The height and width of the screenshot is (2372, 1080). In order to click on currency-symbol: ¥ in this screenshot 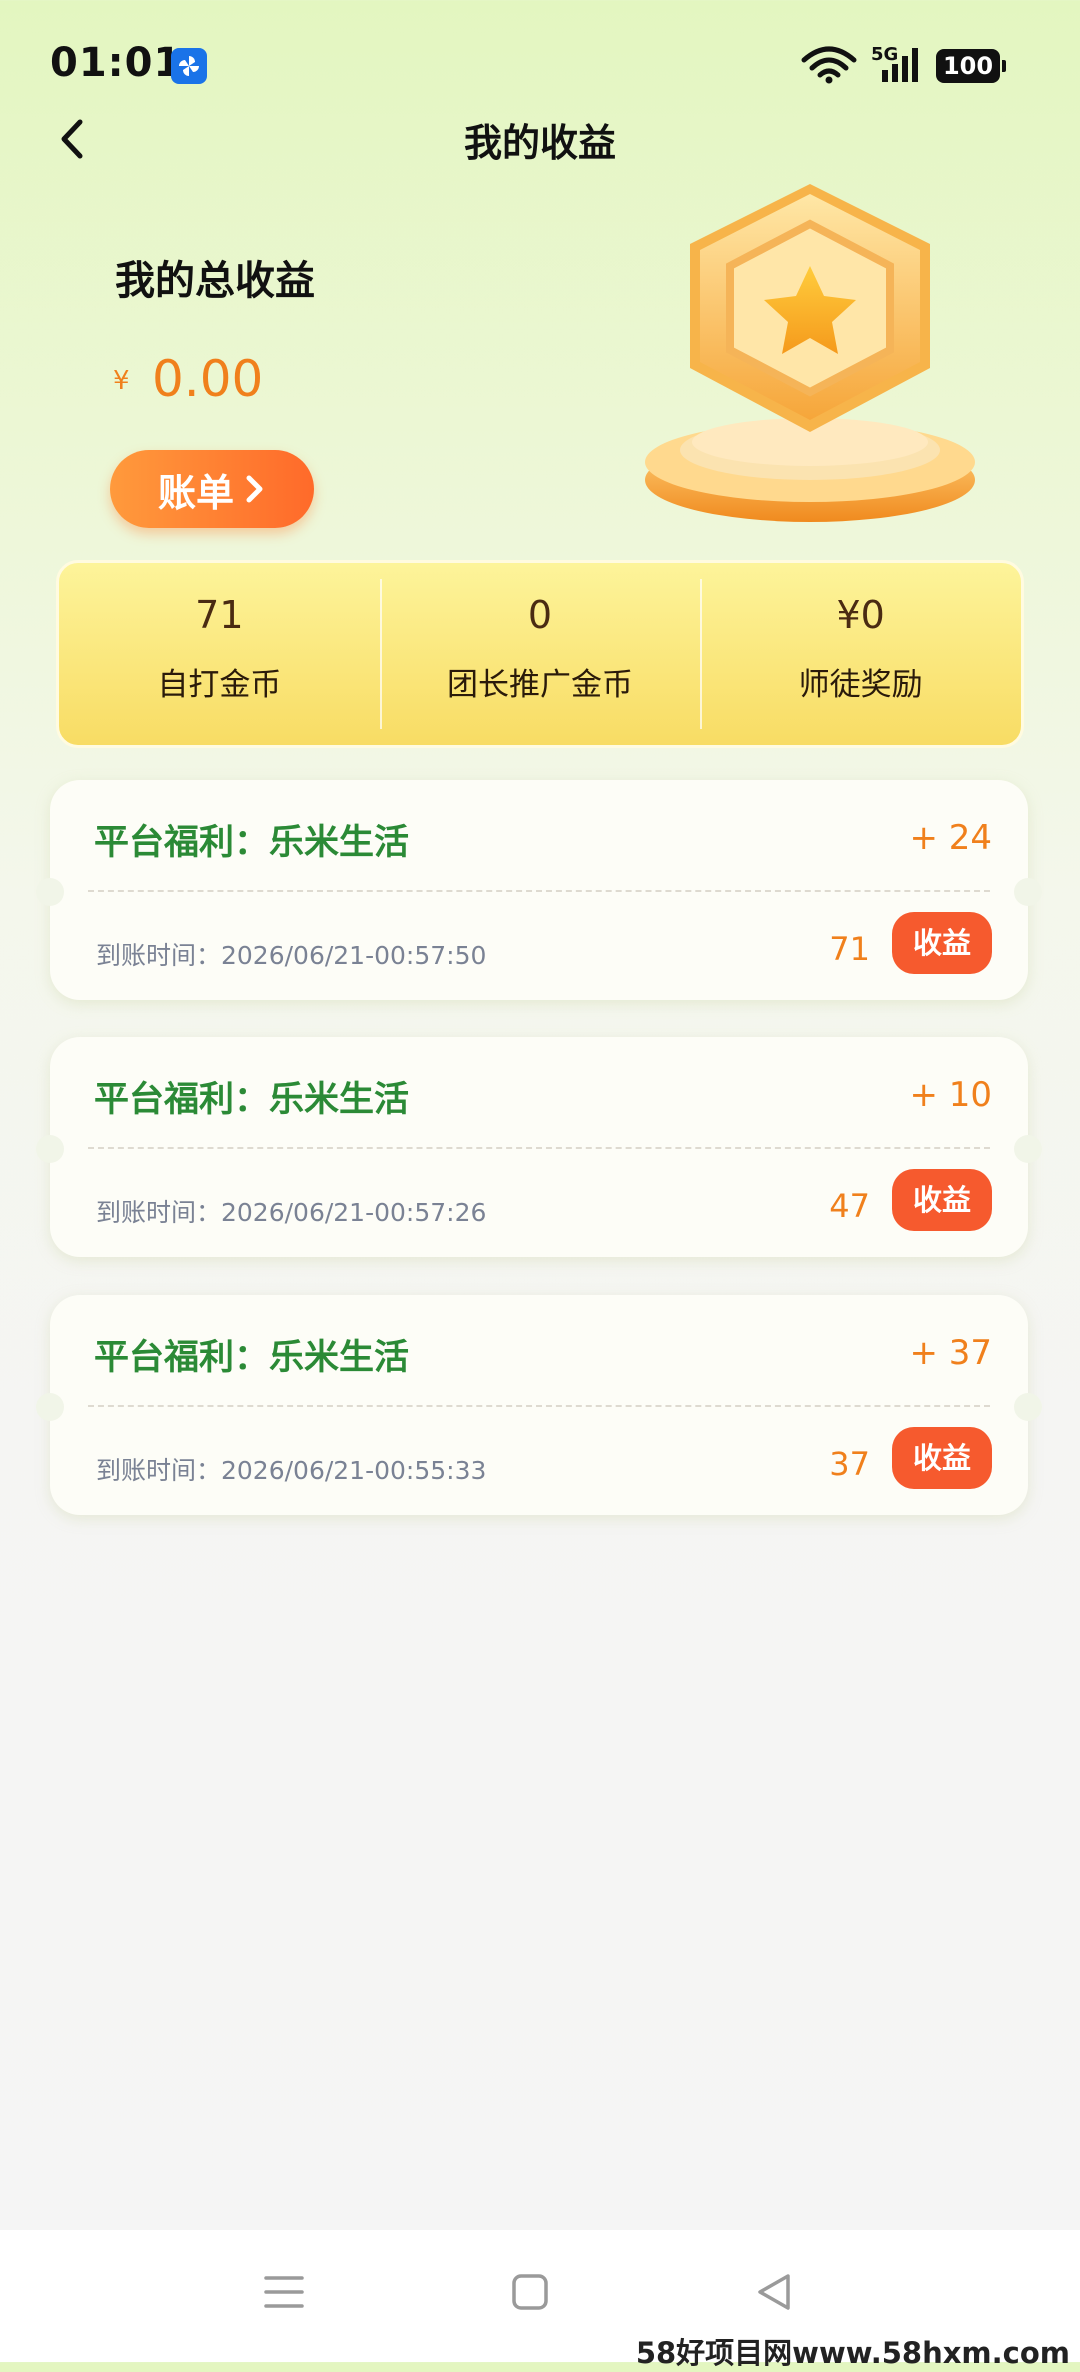, I will do `click(121, 381)`.